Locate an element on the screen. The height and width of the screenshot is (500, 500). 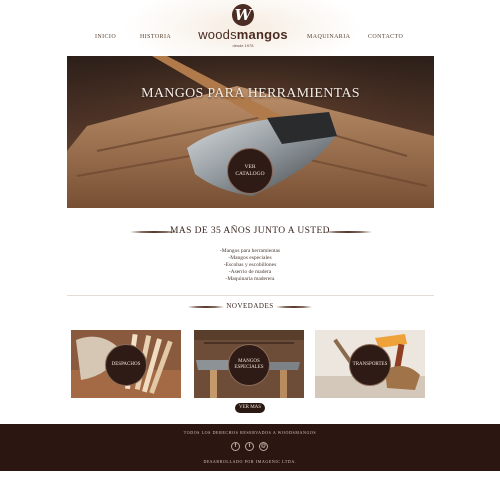
feature-item: -Maquinaria maderera is located at coordinates (250, 279).